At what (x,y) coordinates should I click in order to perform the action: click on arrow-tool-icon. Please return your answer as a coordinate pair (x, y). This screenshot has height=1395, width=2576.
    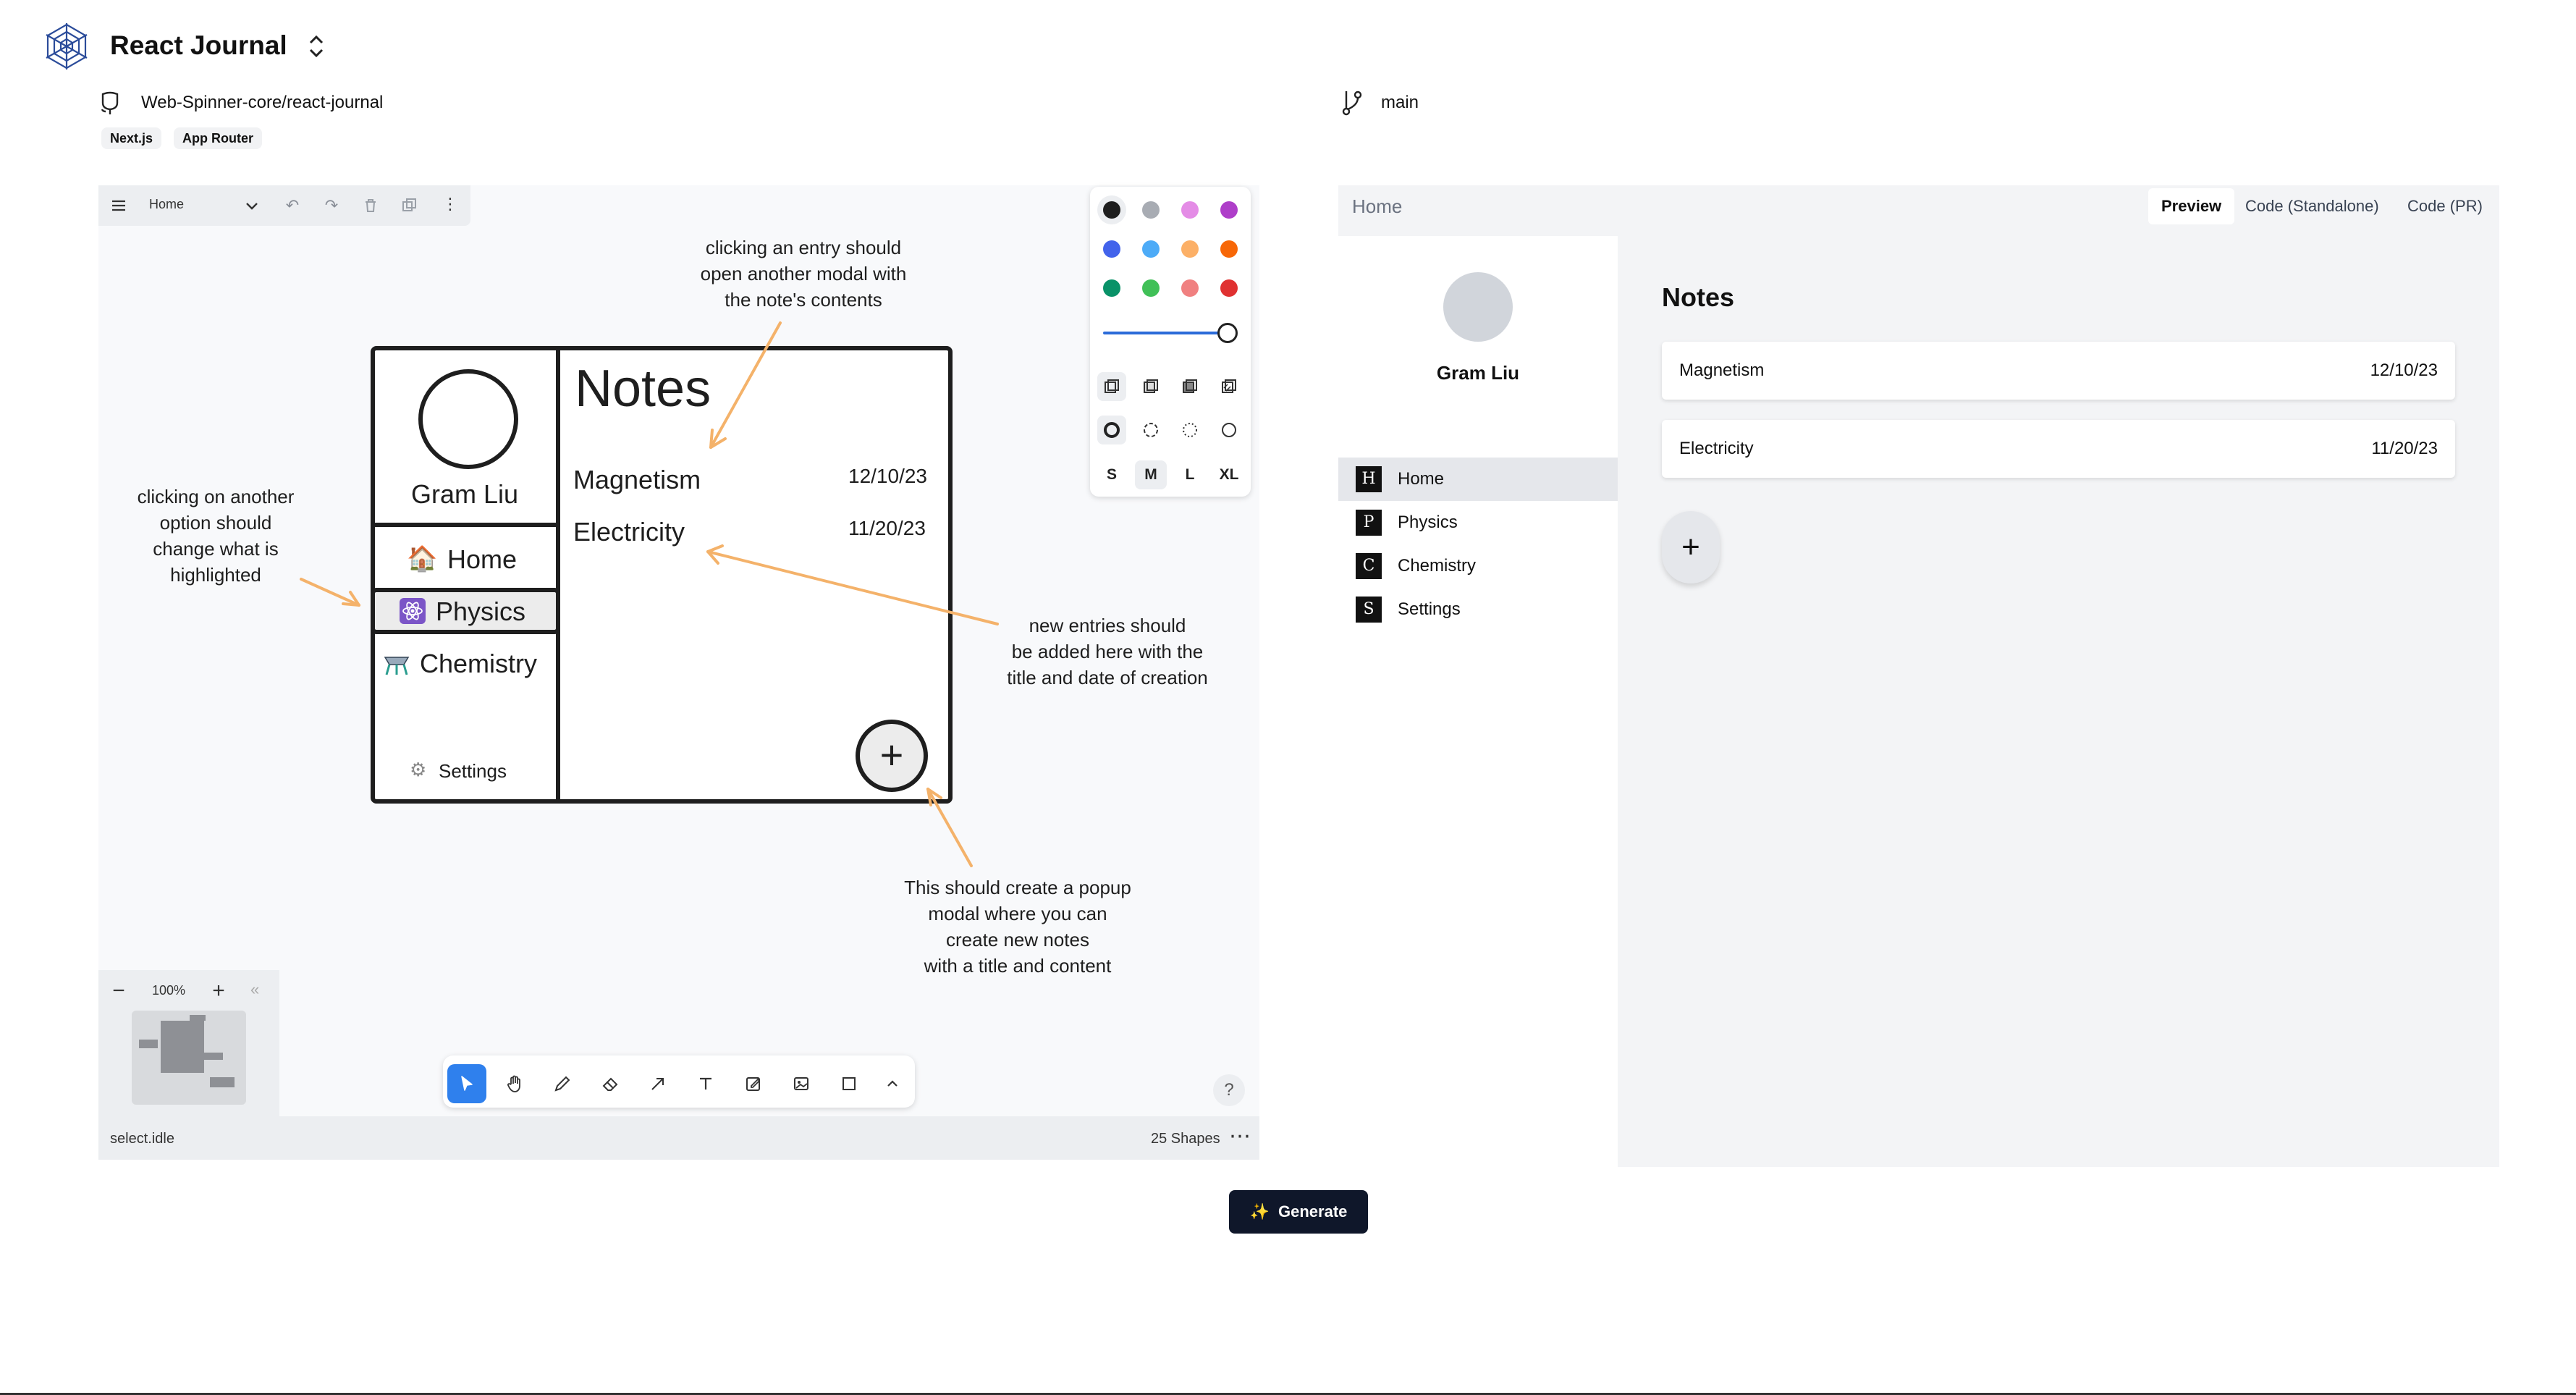
    Looking at the image, I should click on (657, 1083).